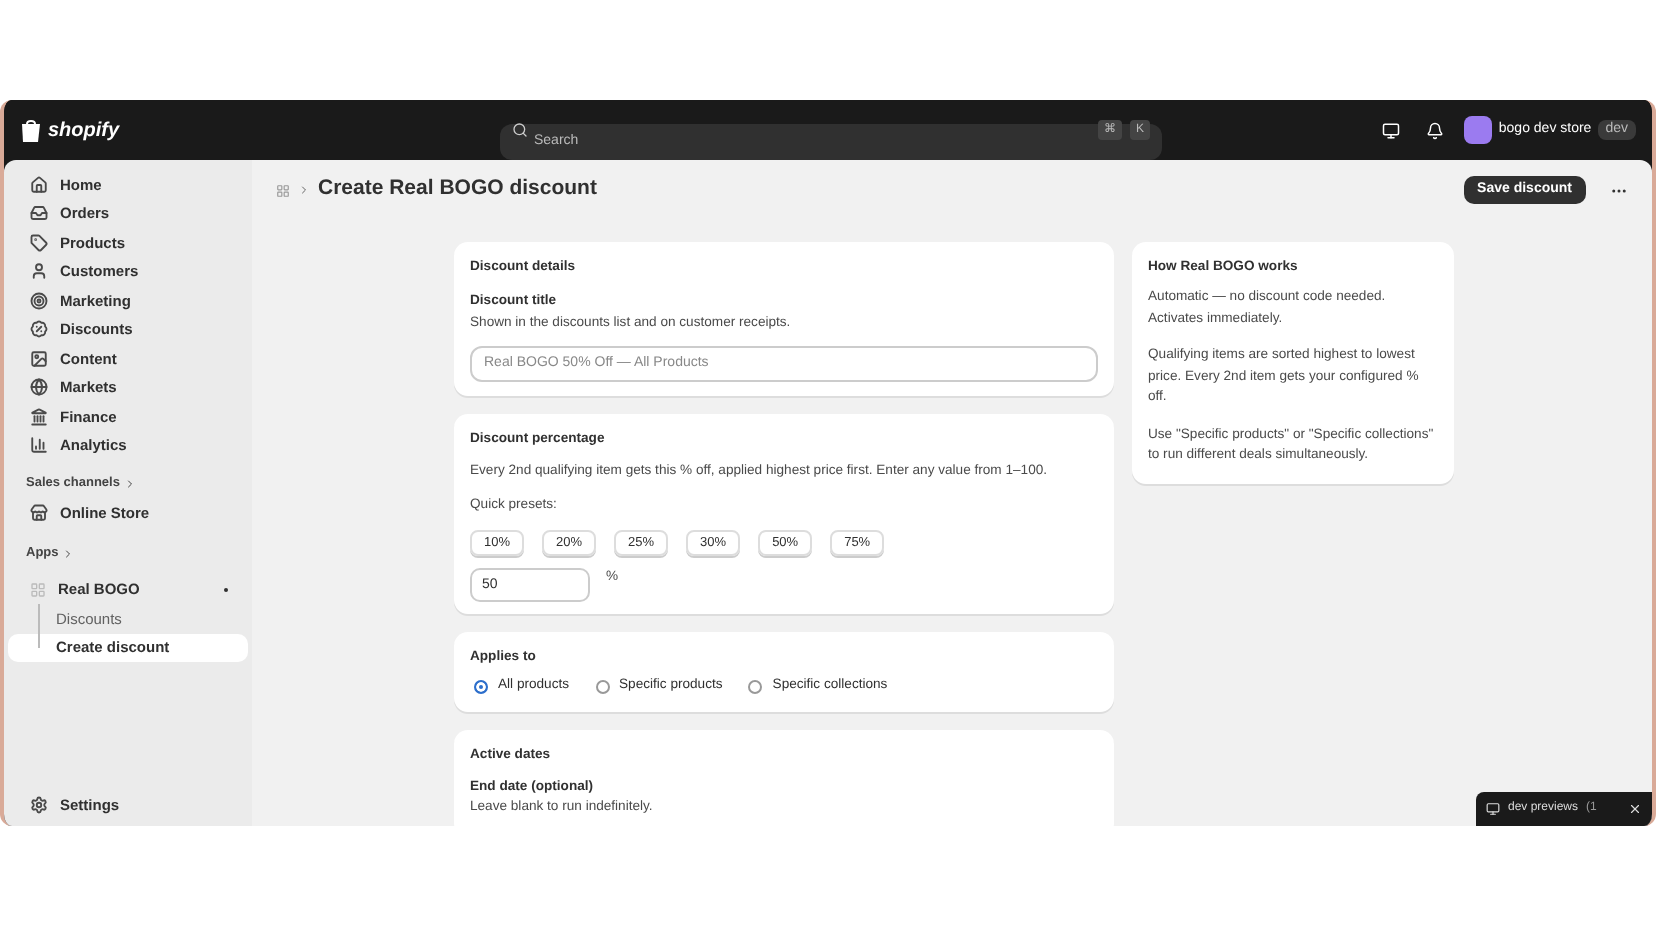  What do you see at coordinates (31, 130) in the screenshot?
I see `bag-logo-icon` at bounding box center [31, 130].